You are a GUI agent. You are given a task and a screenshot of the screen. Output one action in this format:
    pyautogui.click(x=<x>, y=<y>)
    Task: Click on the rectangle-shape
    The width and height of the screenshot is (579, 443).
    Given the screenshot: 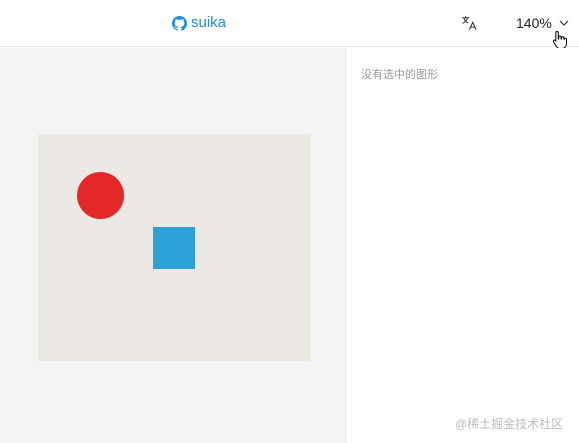 What is the action you would take?
    pyautogui.click(x=174, y=248)
    